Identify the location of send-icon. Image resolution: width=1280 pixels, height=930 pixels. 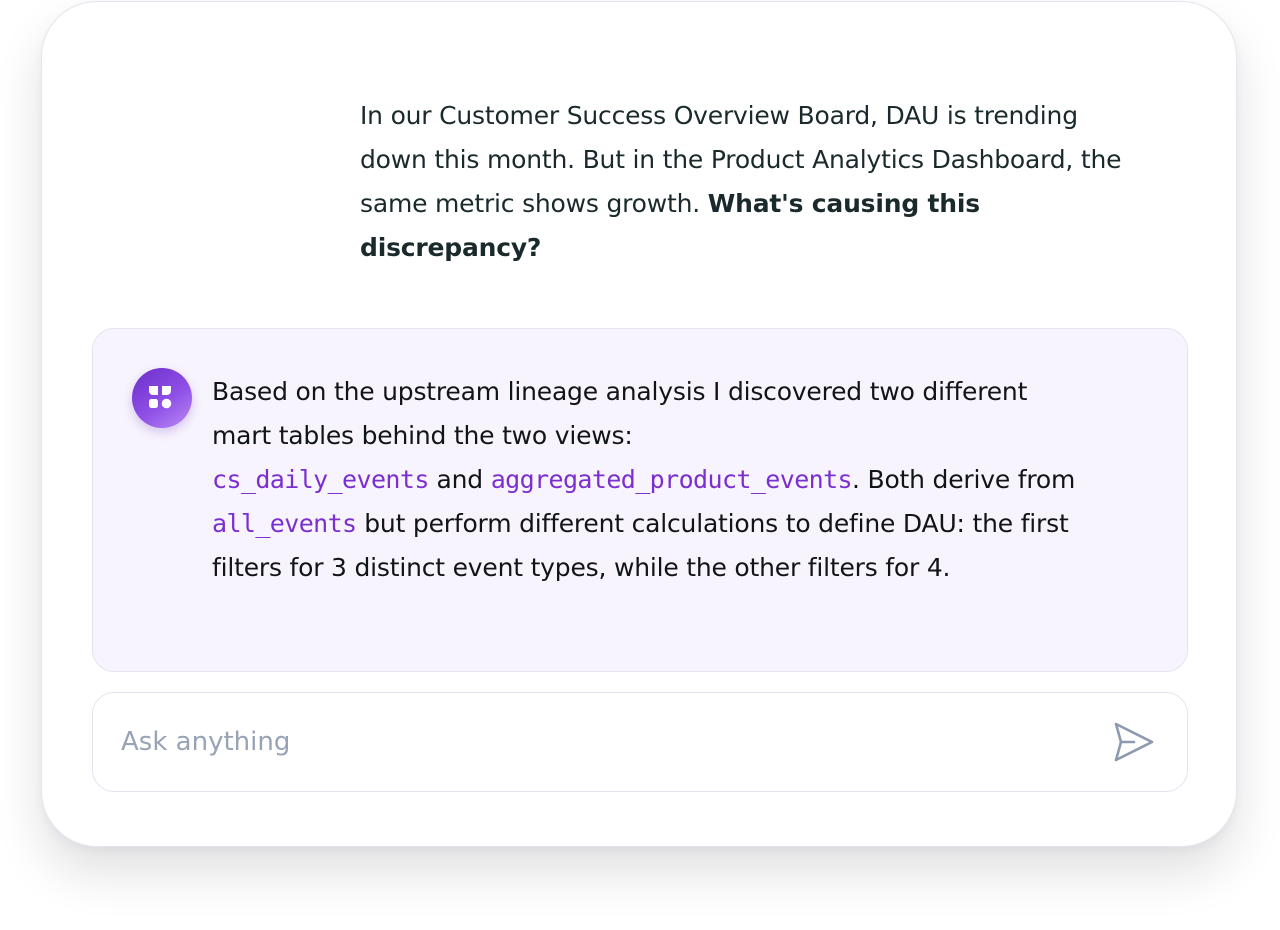
(1134, 742).